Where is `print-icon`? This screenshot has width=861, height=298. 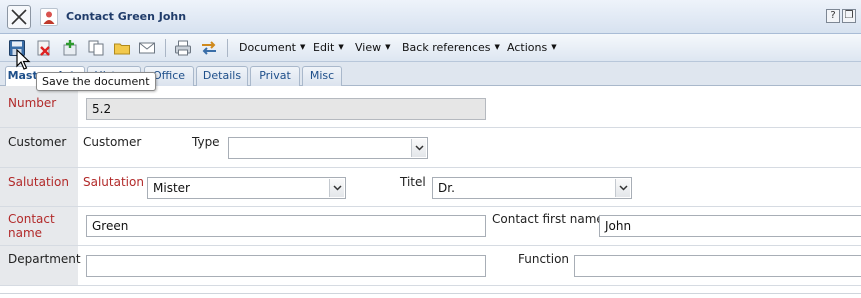 print-icon is located at coordinates (183, 48).